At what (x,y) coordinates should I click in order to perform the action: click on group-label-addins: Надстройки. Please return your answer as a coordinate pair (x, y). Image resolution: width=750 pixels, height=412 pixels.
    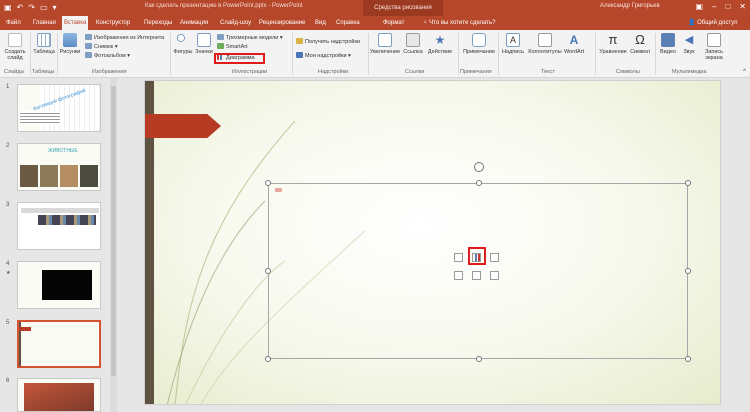
    Looking at the image, I should click on (333, 72).